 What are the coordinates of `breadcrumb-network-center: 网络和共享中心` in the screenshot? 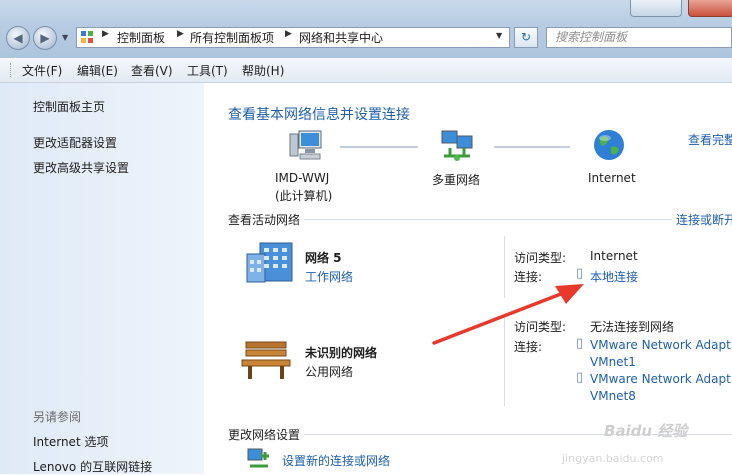 It's located at (341, 37).